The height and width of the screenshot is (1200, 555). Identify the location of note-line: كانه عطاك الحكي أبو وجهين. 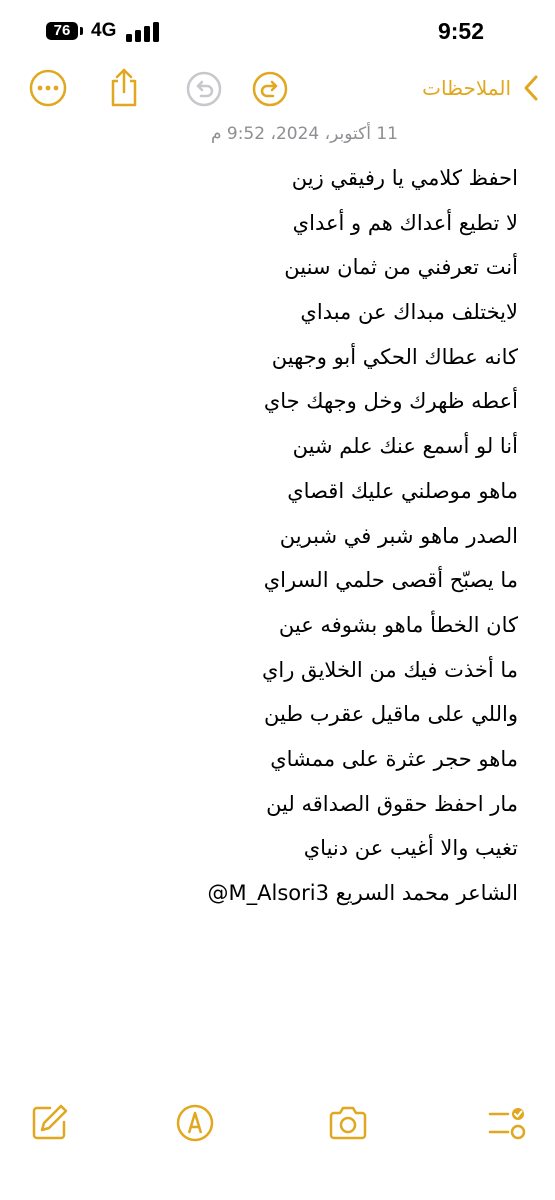
(394, 356).